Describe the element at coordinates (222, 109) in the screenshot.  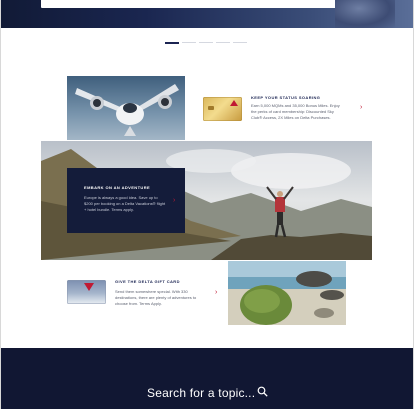
I see `credit-card-image` at that location.